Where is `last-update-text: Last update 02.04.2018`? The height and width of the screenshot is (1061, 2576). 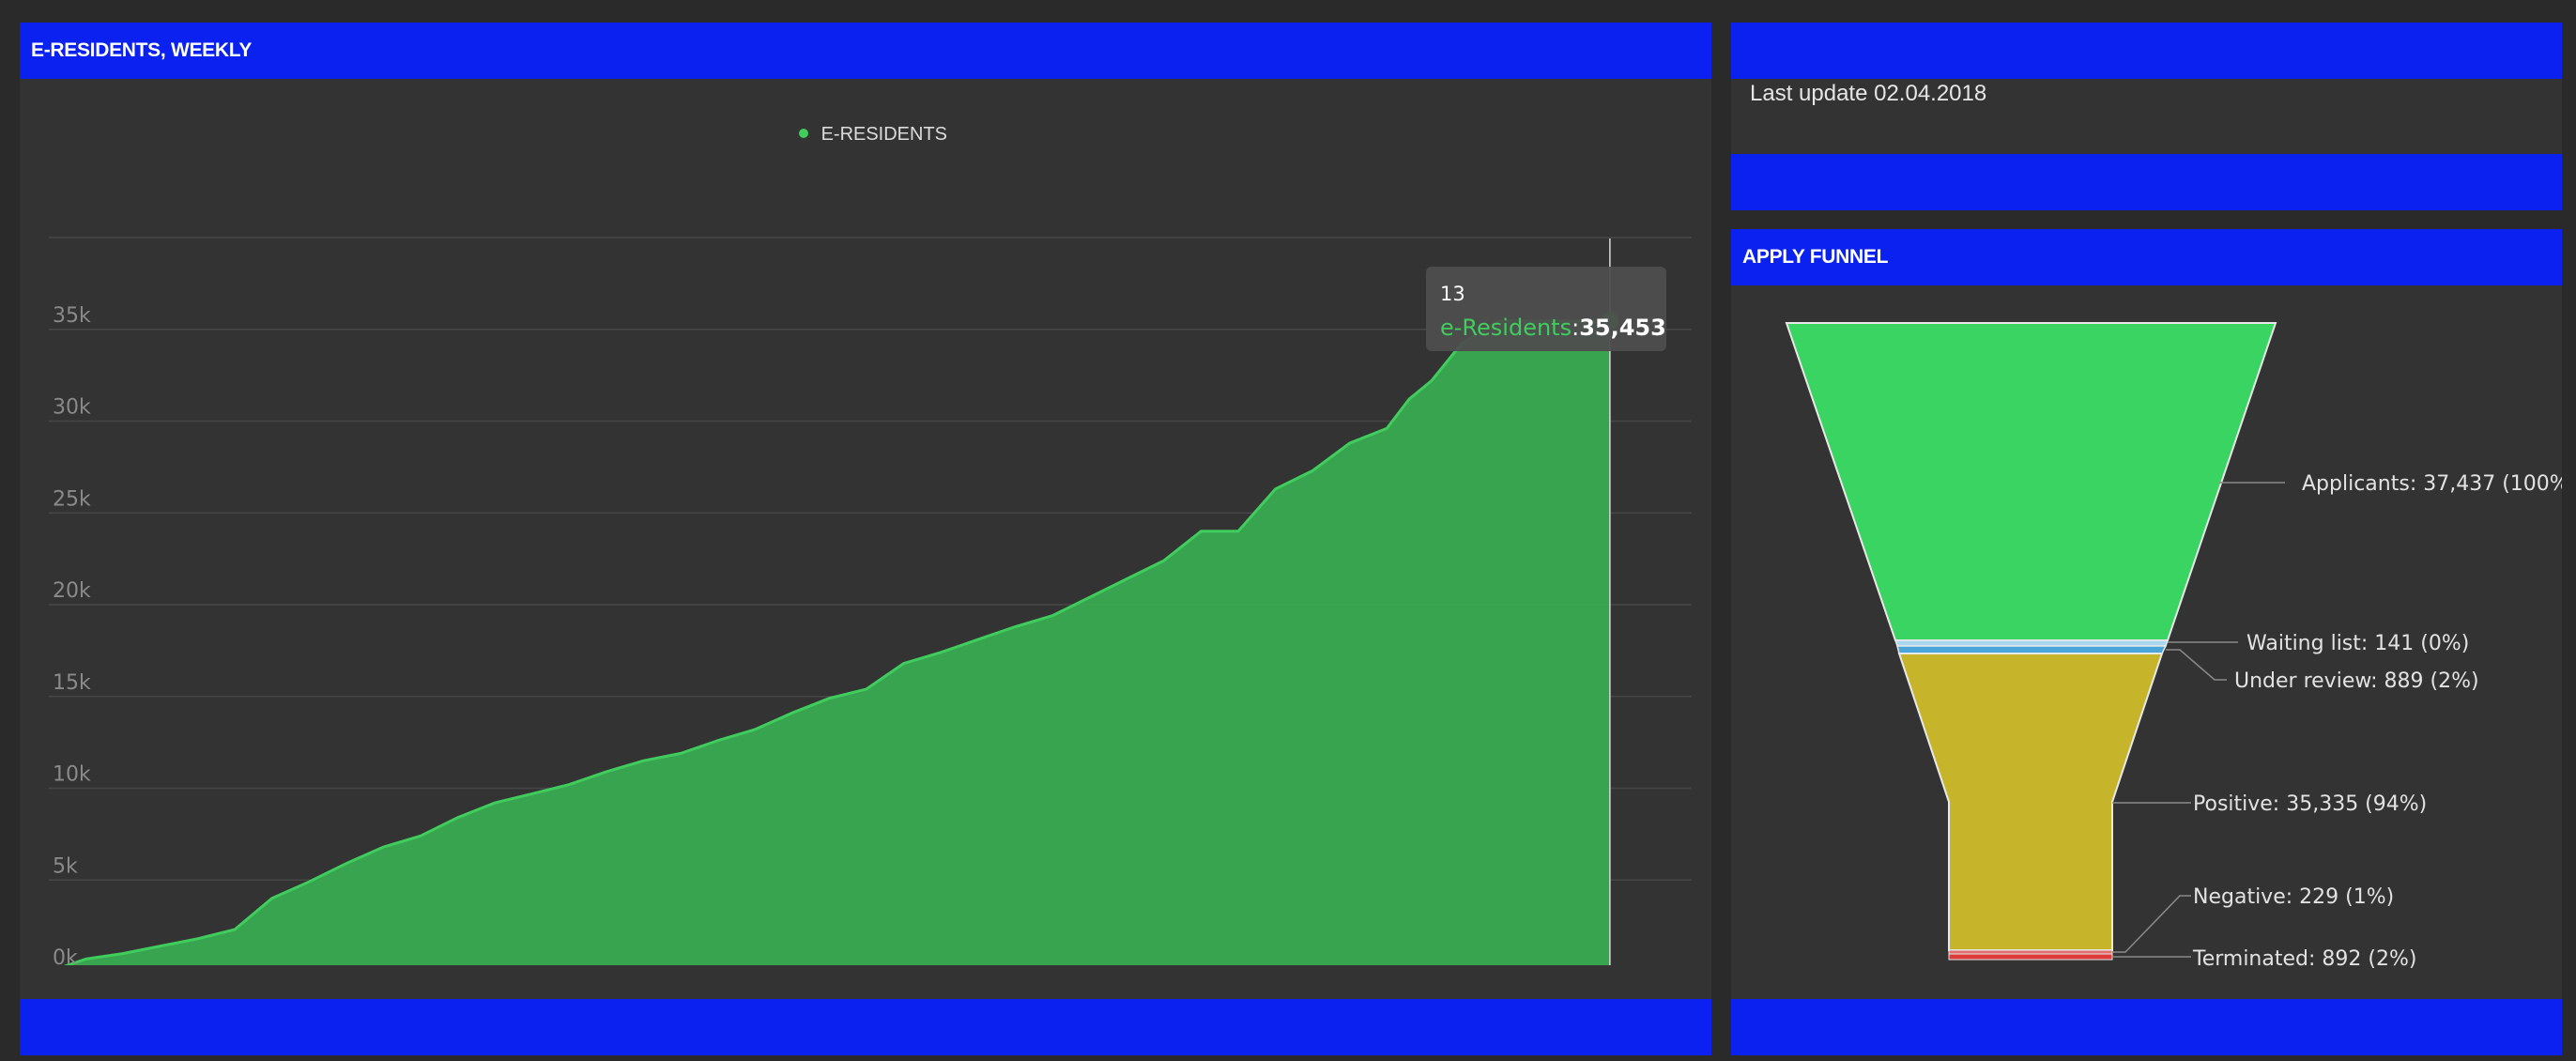
last-update-text: Last update 02.04.2018 is located at coordinates (1869, 93).